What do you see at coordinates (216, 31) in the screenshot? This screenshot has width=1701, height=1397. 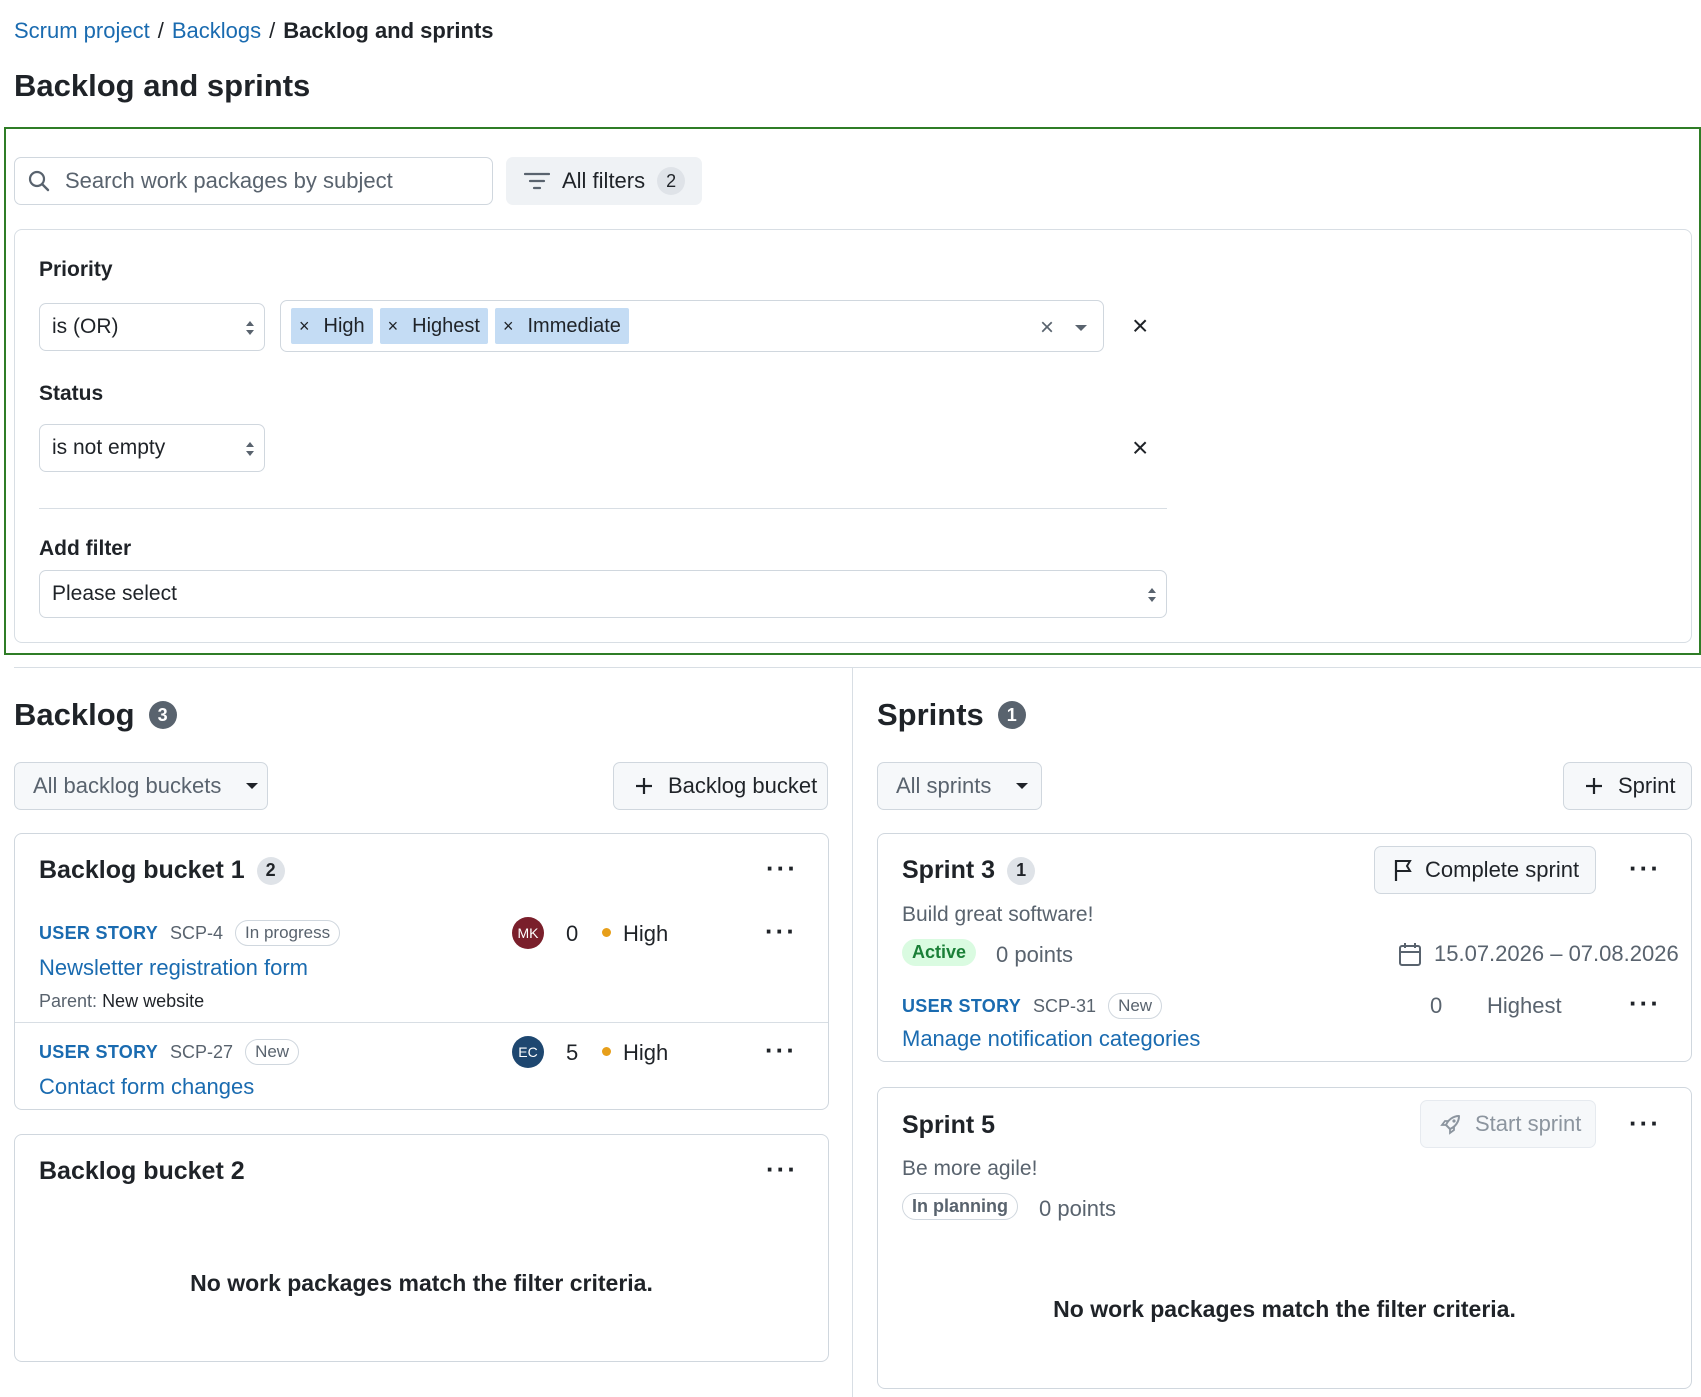 I see `breadcrumb-backlogs-link: Backlogs` at bounding box center [216, 31].